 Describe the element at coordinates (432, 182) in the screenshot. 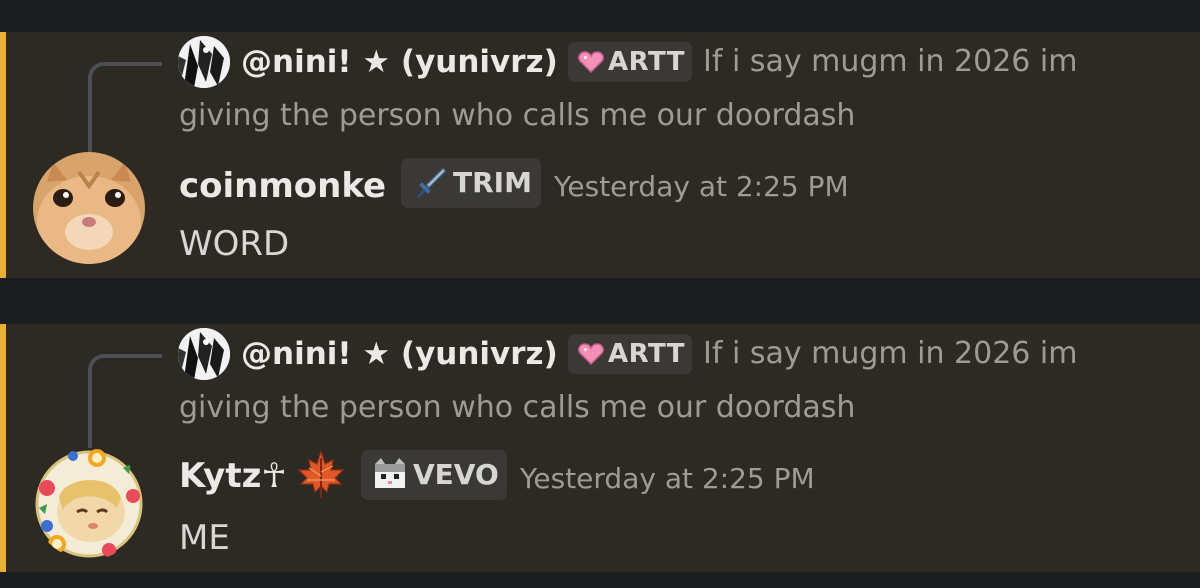

I see `sword-icon` at that location.